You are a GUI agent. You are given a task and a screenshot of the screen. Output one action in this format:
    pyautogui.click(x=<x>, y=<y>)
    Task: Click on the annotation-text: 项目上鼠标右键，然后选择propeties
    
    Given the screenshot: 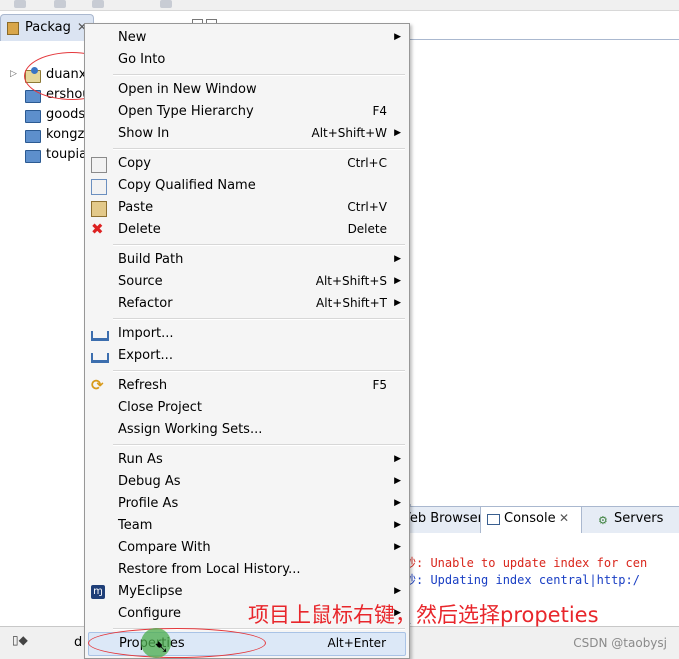 What is the action you would take?
    pyautogui.click(x=423, y=615)
    